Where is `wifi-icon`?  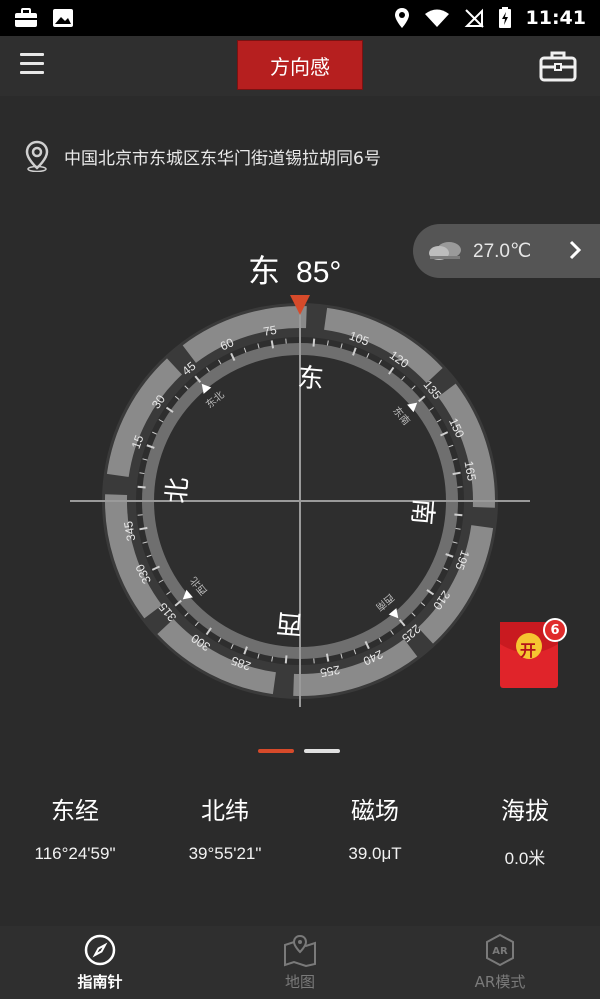 wifi-icon is located at coordinates (436, 18).